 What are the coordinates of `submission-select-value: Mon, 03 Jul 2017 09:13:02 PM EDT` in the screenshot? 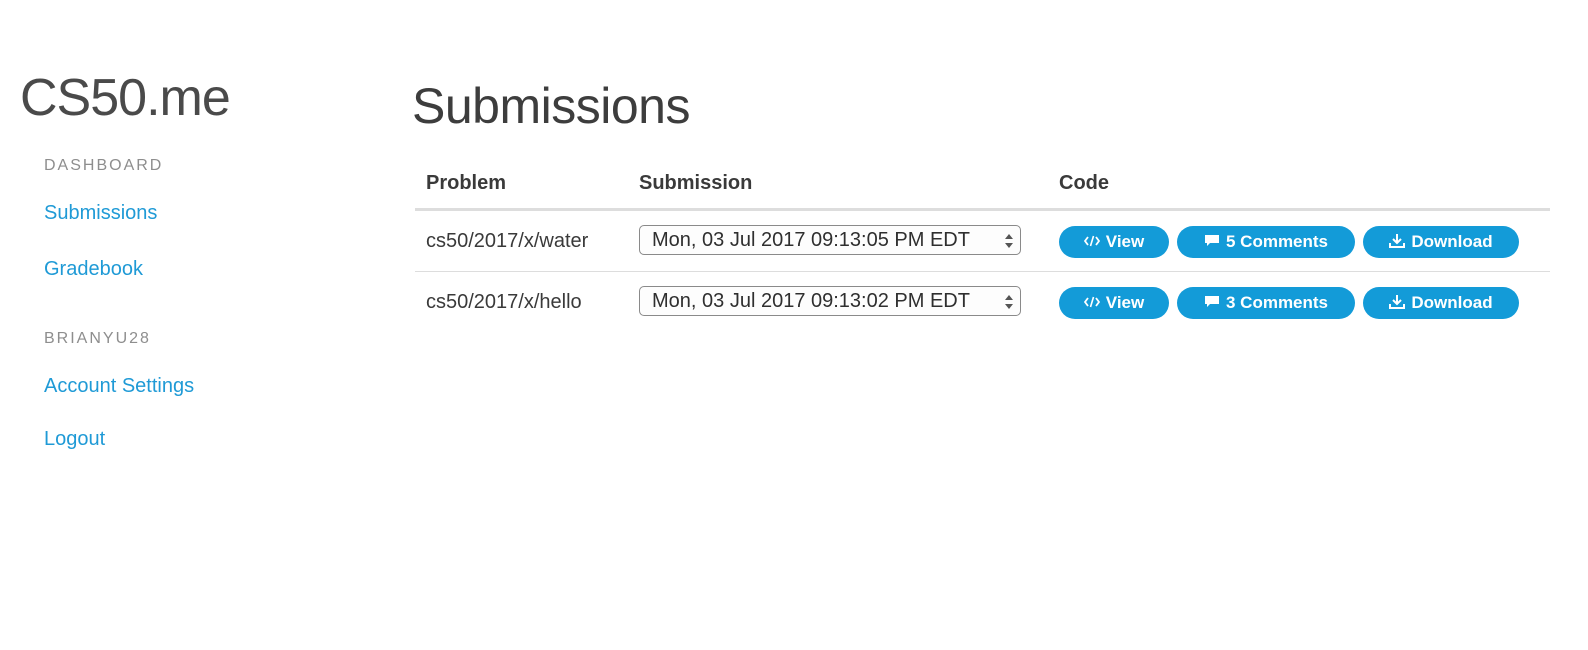 It's located at (811, 301).